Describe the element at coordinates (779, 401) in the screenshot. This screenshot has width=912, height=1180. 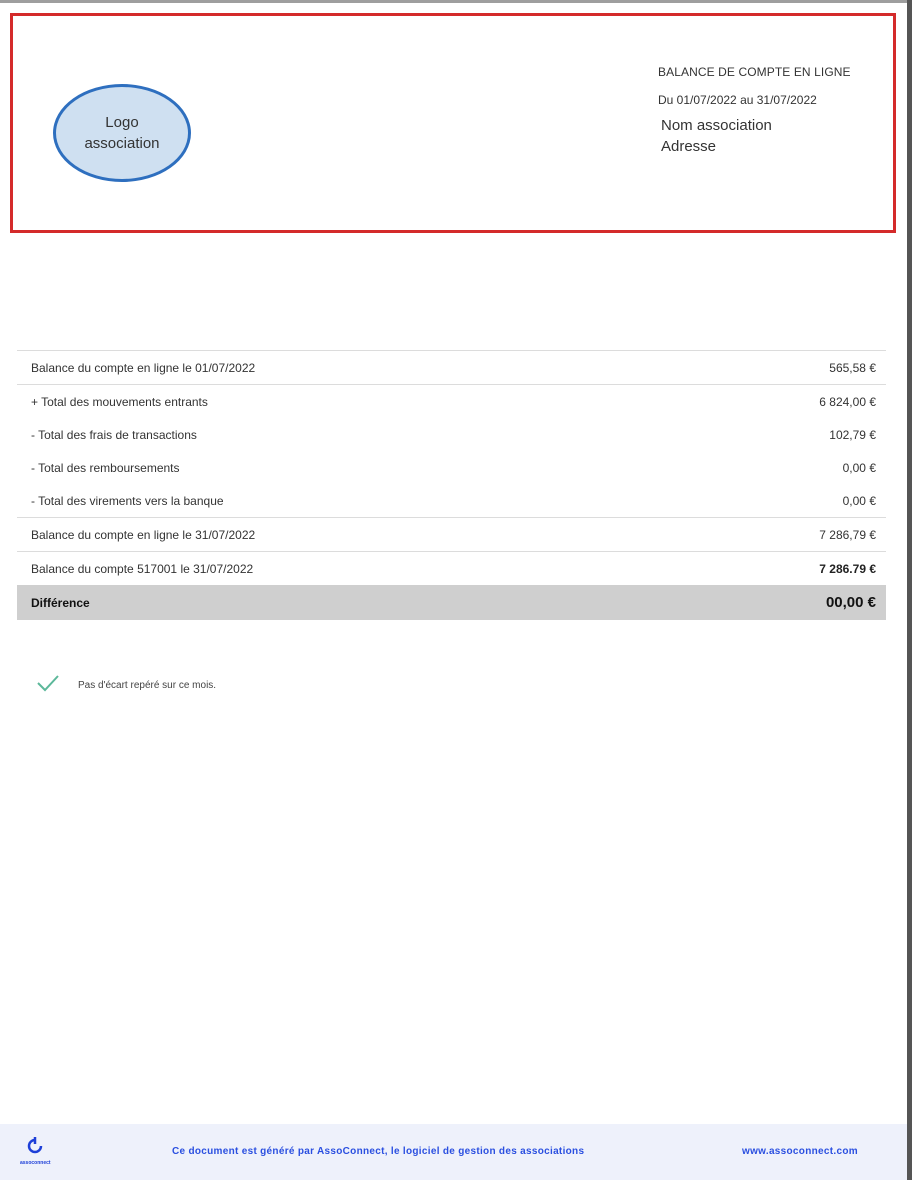
I see `row-amount: 6 824,00 €` at that location.